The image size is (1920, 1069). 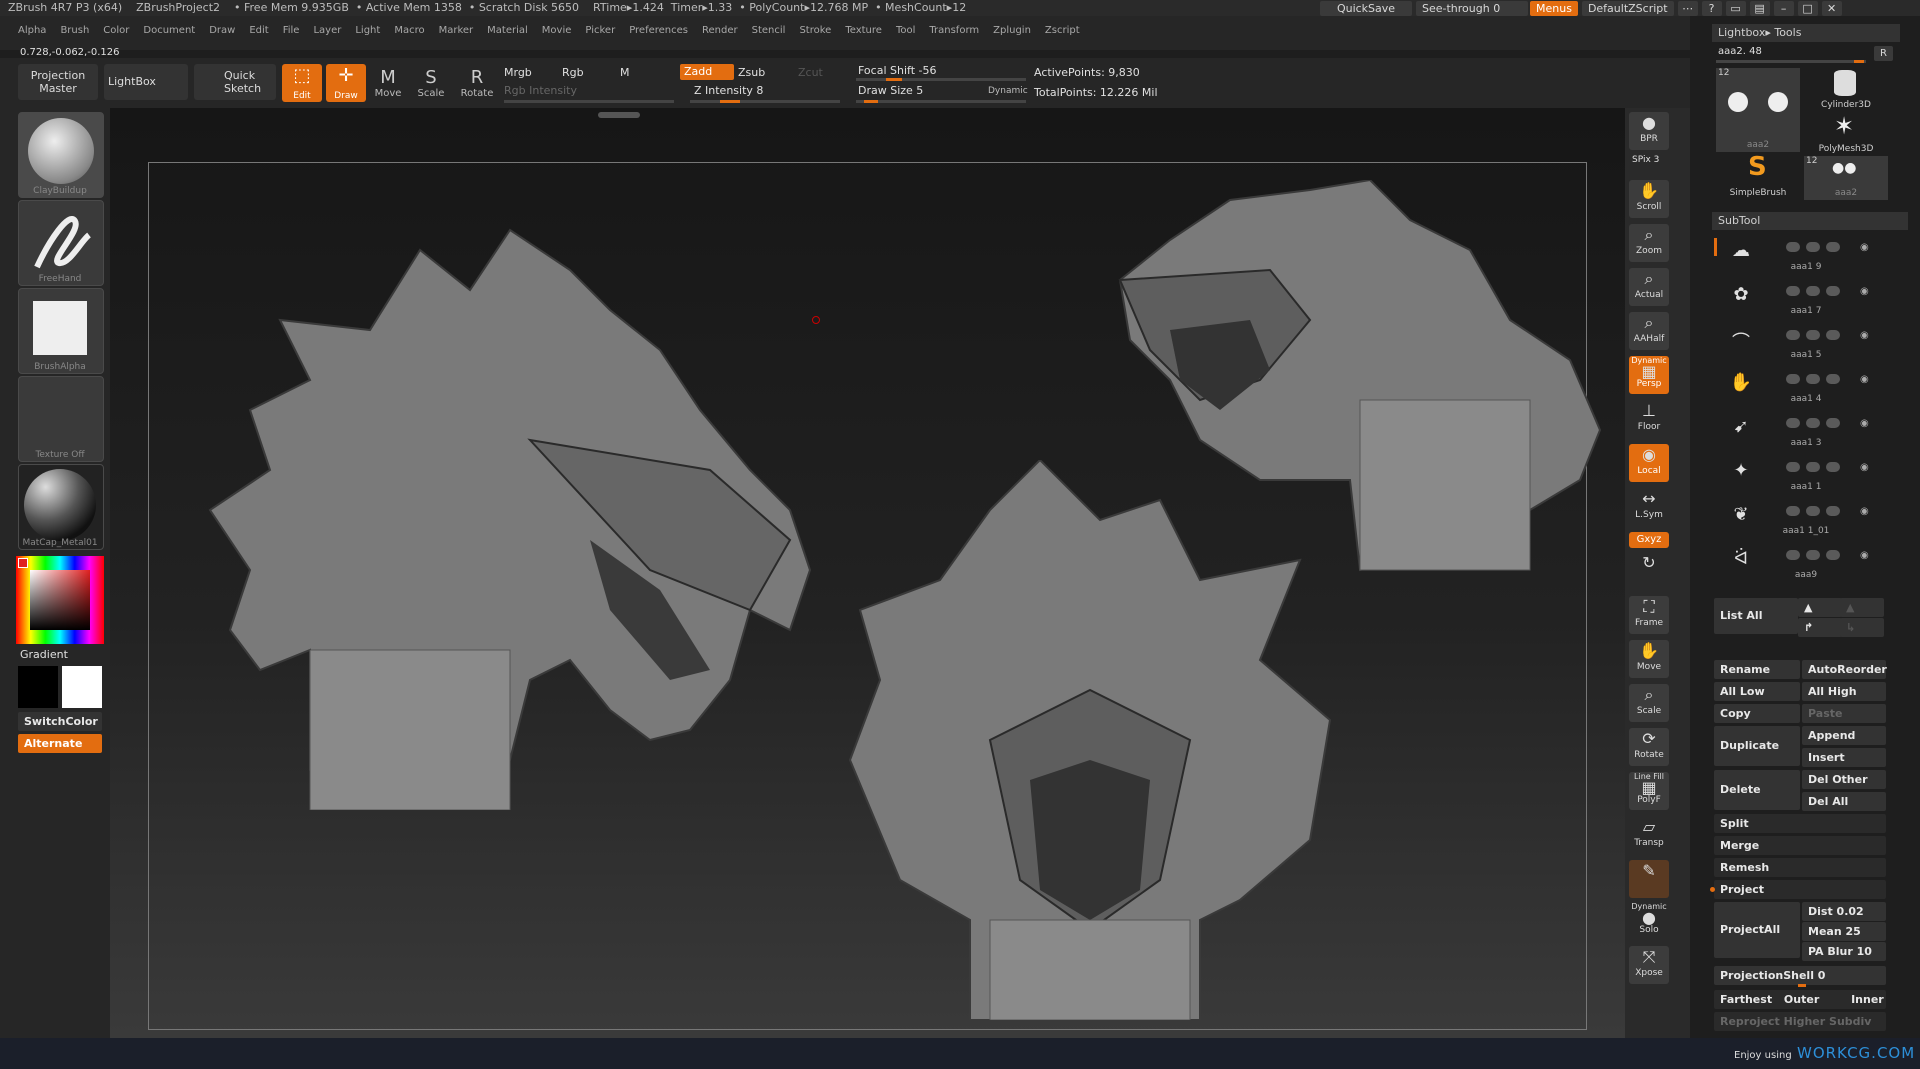 What do you see at coordinates (625, 72) in the screenshot?
I see `m-button: M` at bounding box center [625, 72].